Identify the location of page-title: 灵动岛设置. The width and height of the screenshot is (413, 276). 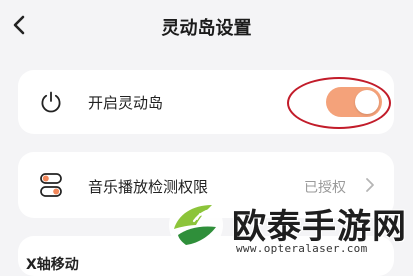
(206, 28).